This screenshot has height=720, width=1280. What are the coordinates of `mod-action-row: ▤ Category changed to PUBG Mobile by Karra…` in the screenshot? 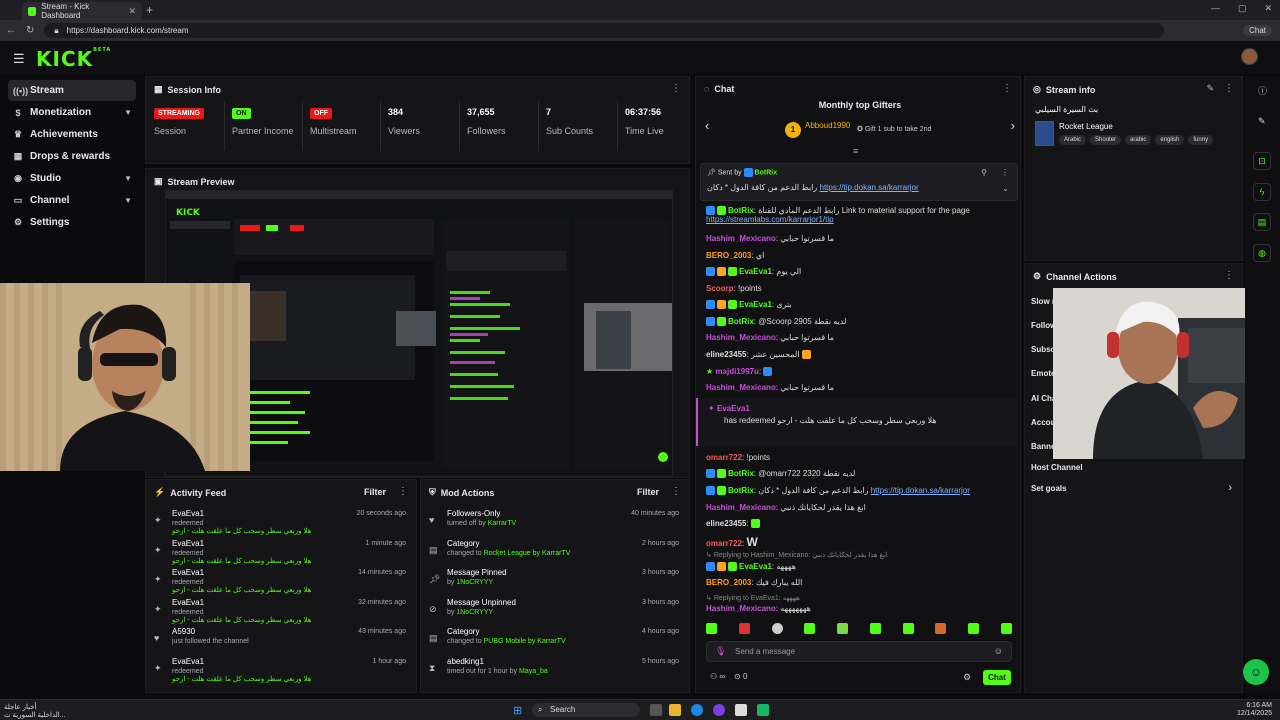 It's located at (554, 636).